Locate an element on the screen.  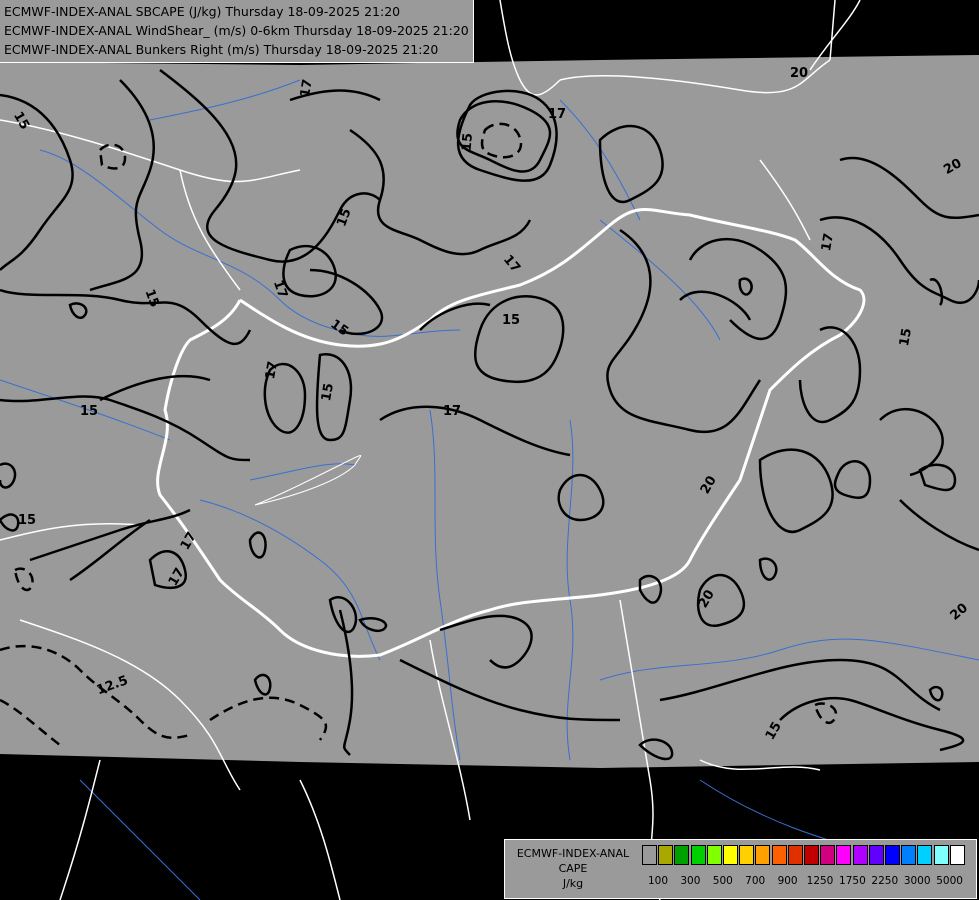
legend-tick-label: 1750 is located at coordinates (852, 881).